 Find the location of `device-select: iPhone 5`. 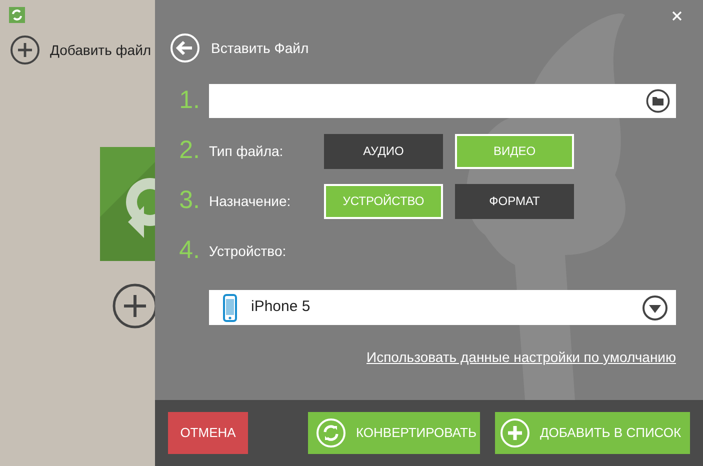

device-select: iPhone 5 is located at coordinates (442, 307).